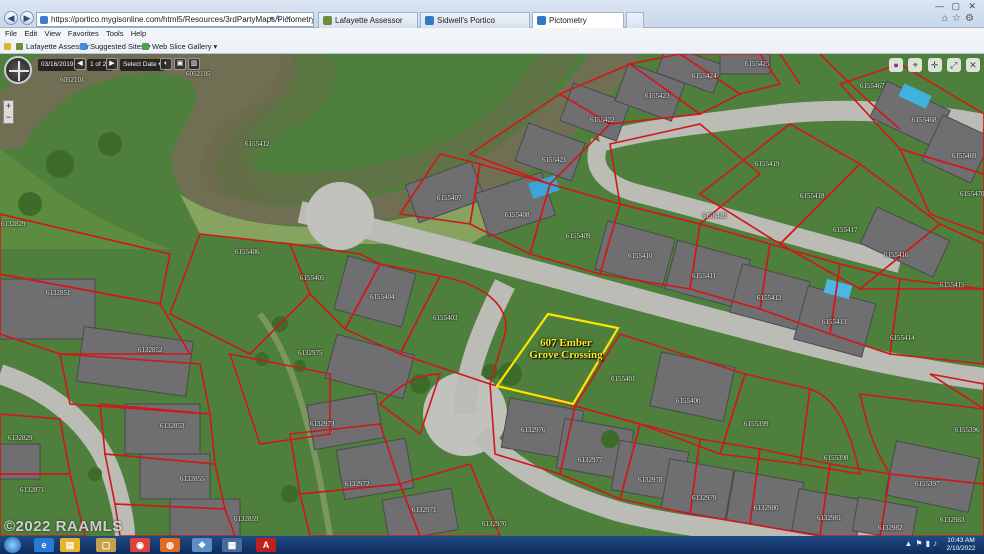 The height and width of the screenshot is (554, 984). What do you see at coordinates (961, 548) in the screenshot?
I see `clock-date: 2/10/2022` at bounding box center [961, 548].